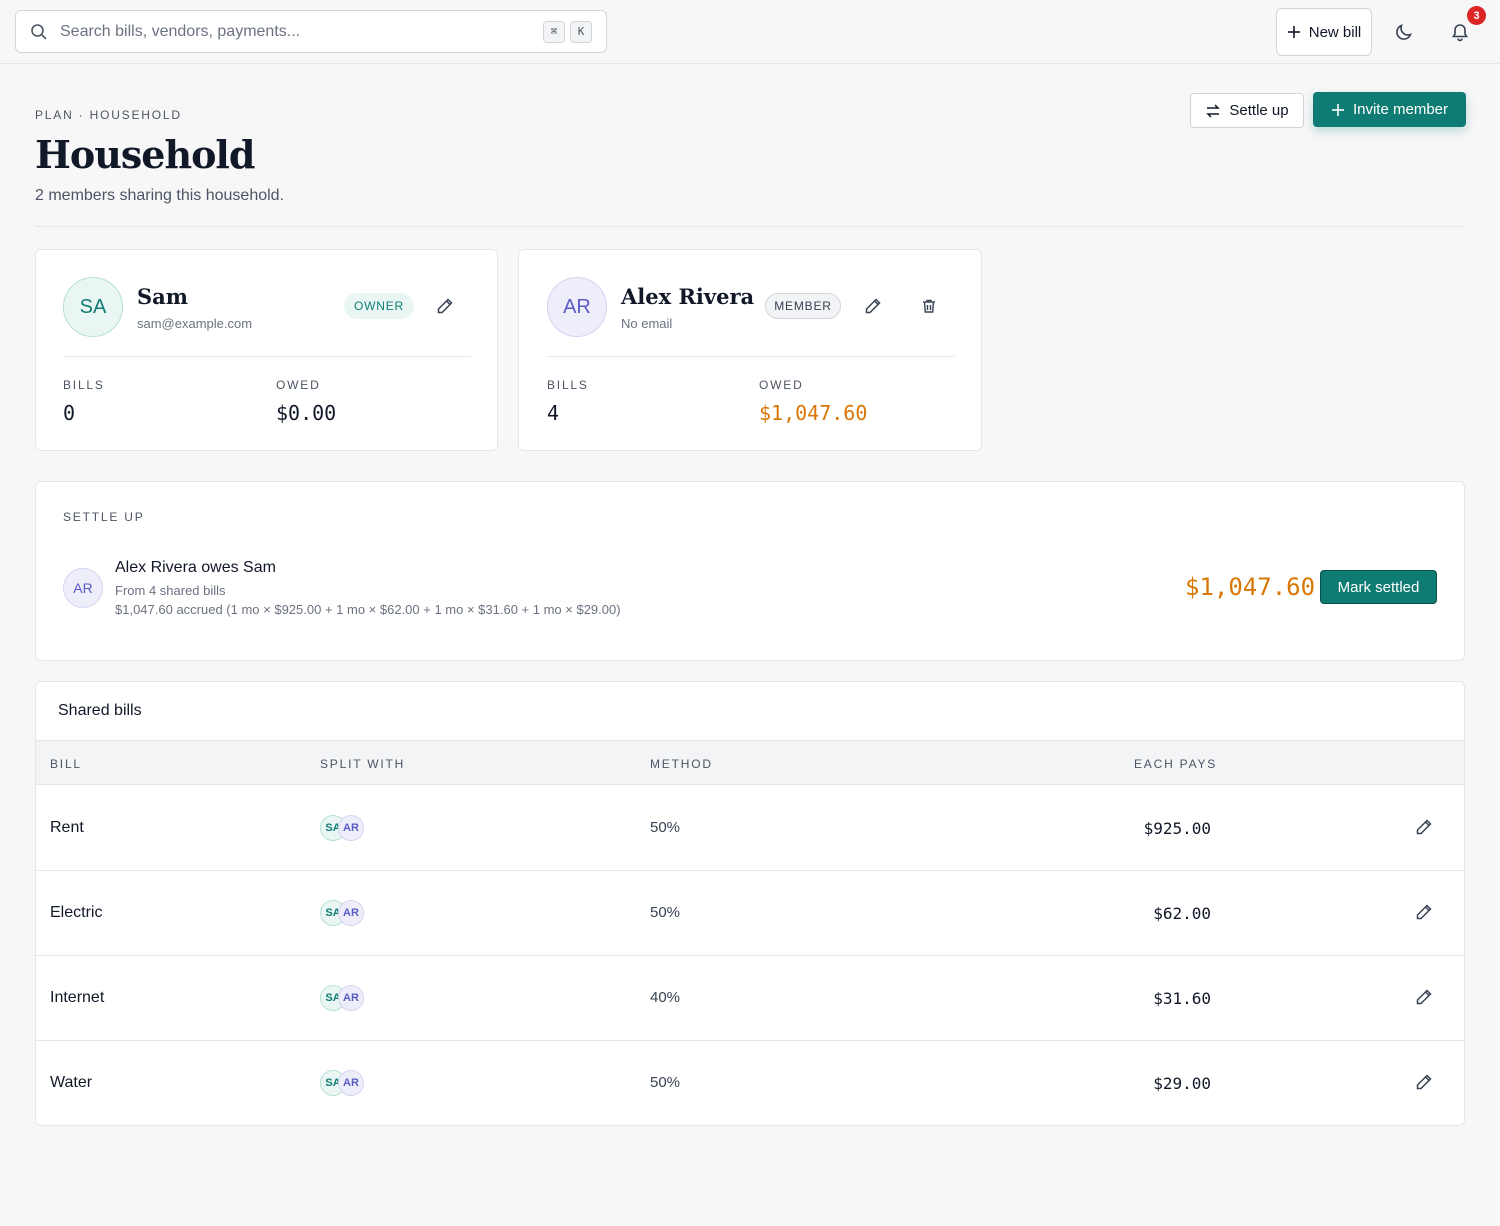 Image resolution: width=1500 pixels, height=1226 pixels. I want to click on page-title: Household, so click(145, 154).